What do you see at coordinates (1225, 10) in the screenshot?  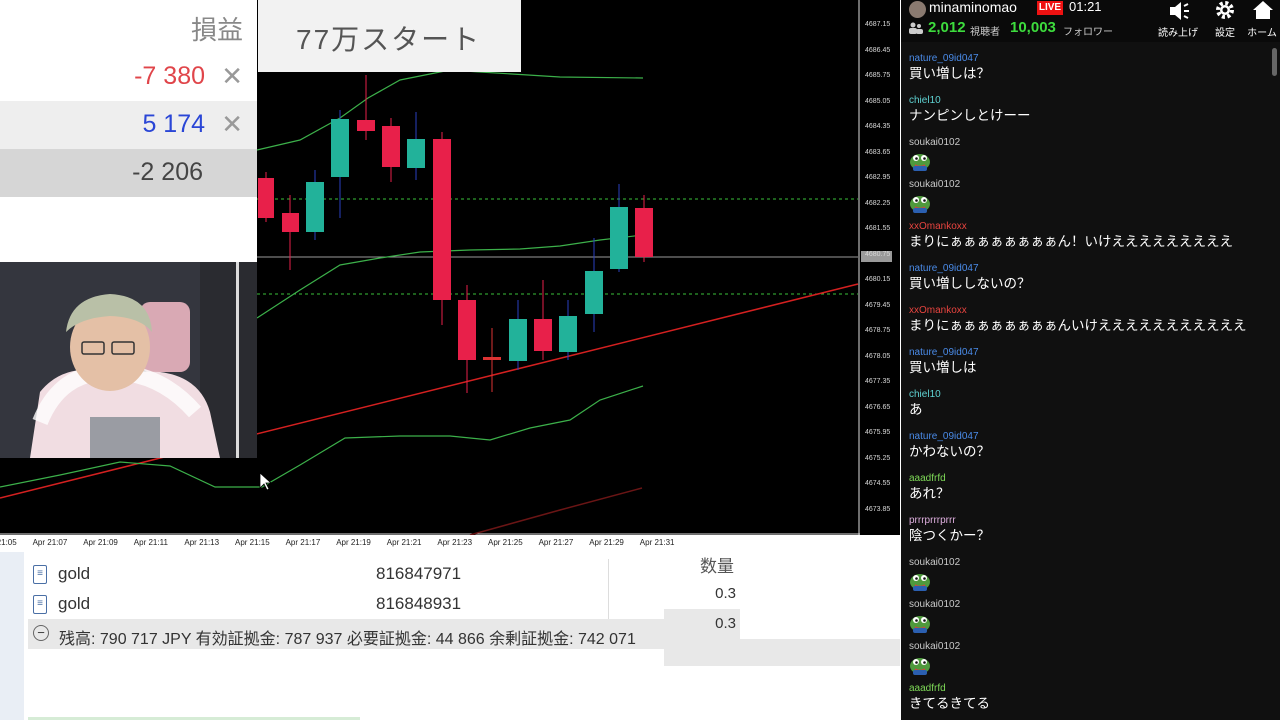 I see `gear-icon` at bounding box center [1225, 10].